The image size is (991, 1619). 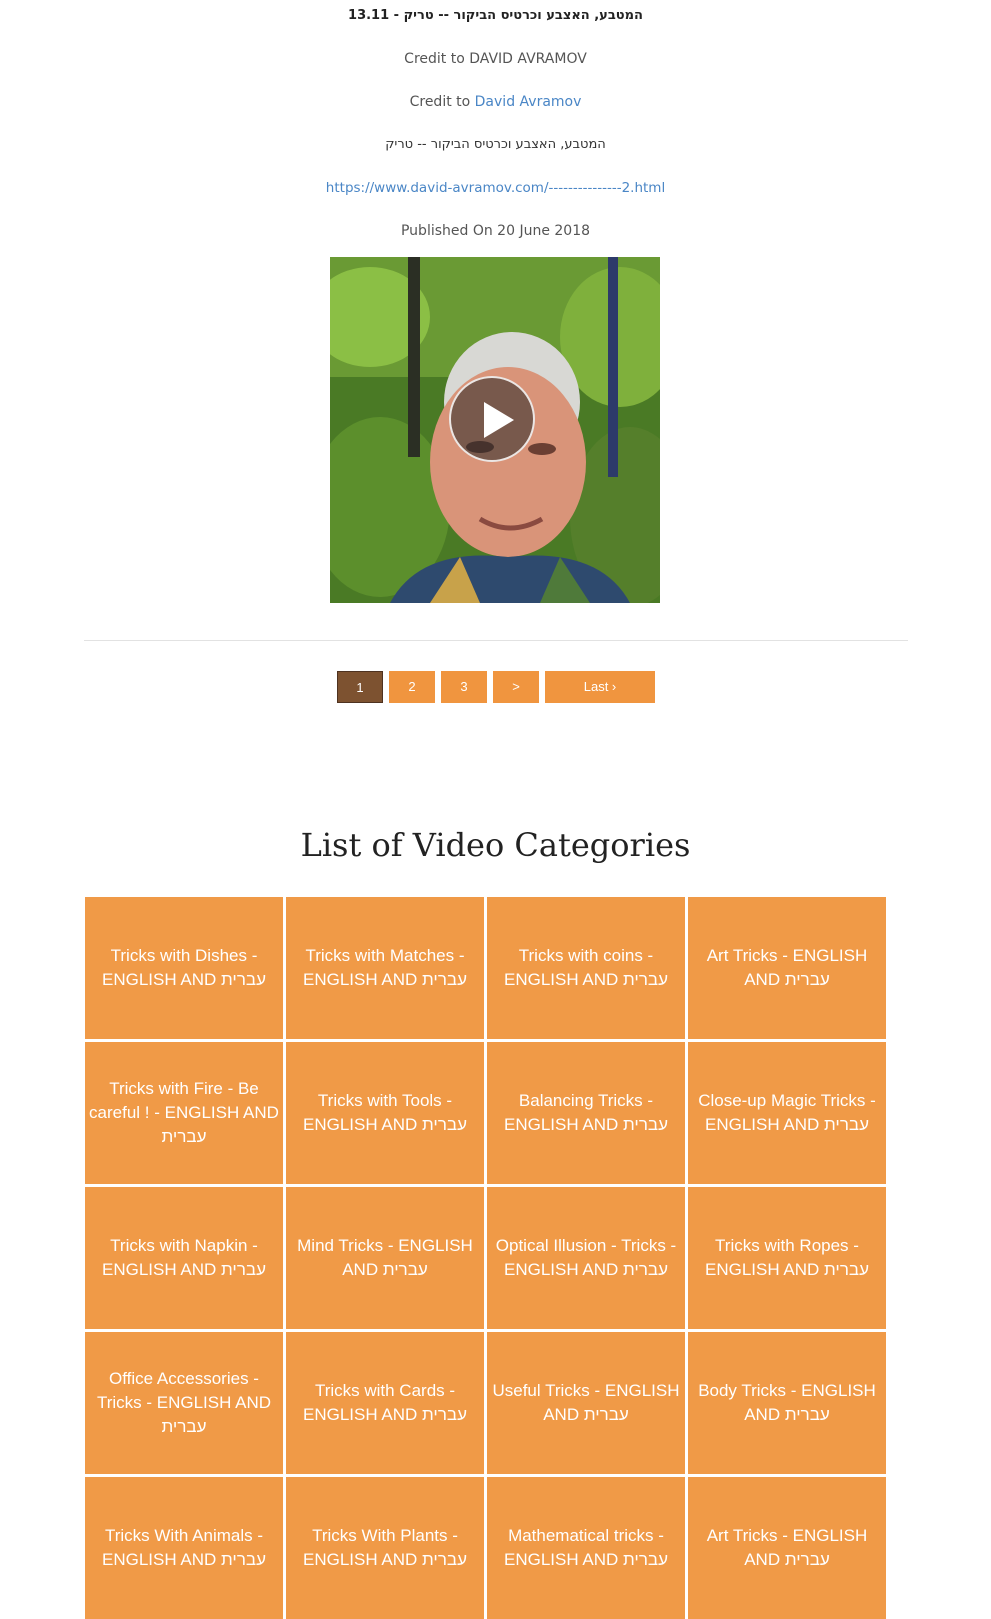 What do you see at coordinates (184, 968) in the screenshot?
I see `category-tile: Tricks with Dishes - ENGLISH AND עברית` at bounding box center [184, 968].